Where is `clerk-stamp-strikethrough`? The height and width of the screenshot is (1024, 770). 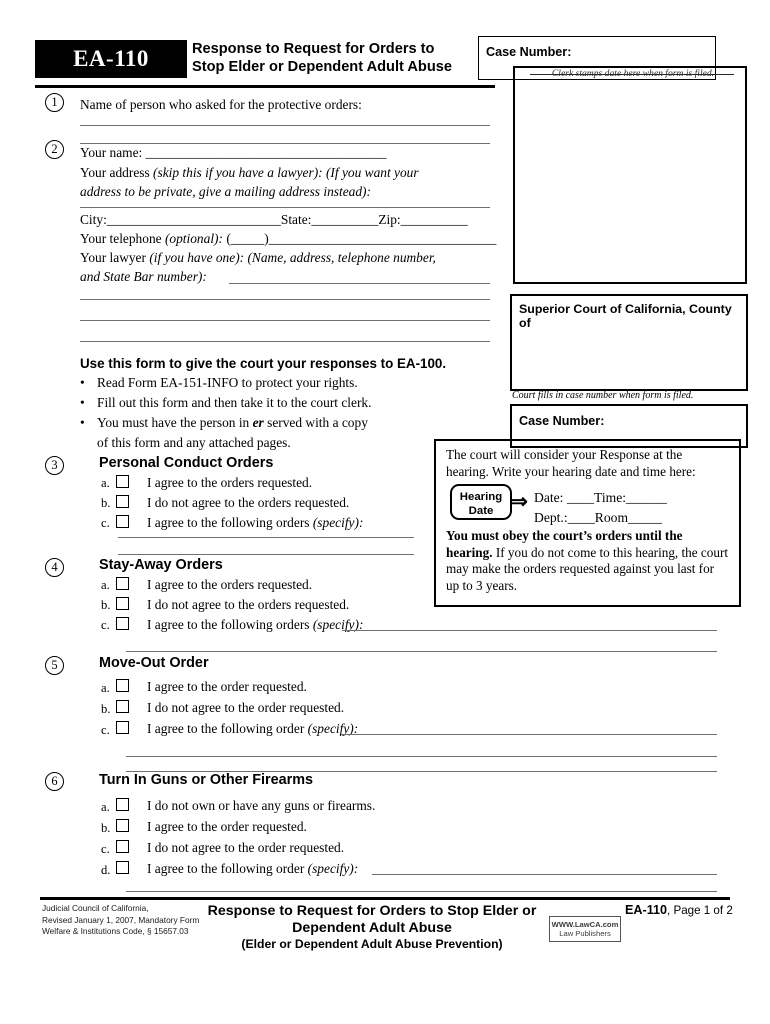
clerk-stamp-strikethrough is located at coordinates (632, 74).